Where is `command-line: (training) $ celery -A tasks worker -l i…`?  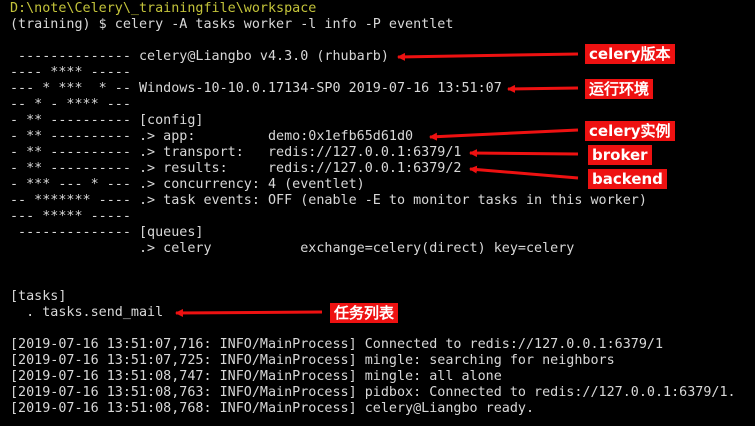
command-line: (training) $ celery -A tasks worker -l i… is located at coordinates (232, 24).